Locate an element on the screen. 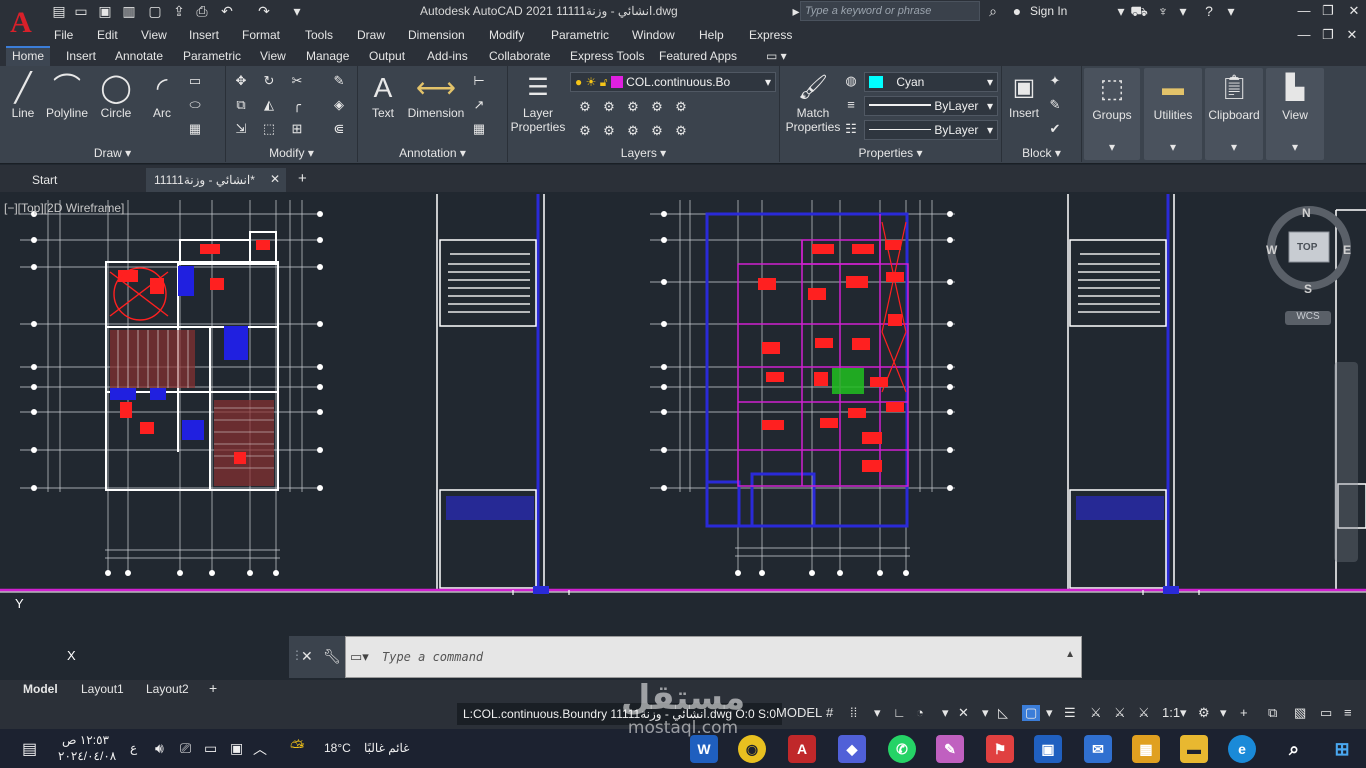  compass-east: E is located at coordinates (1347, 250).